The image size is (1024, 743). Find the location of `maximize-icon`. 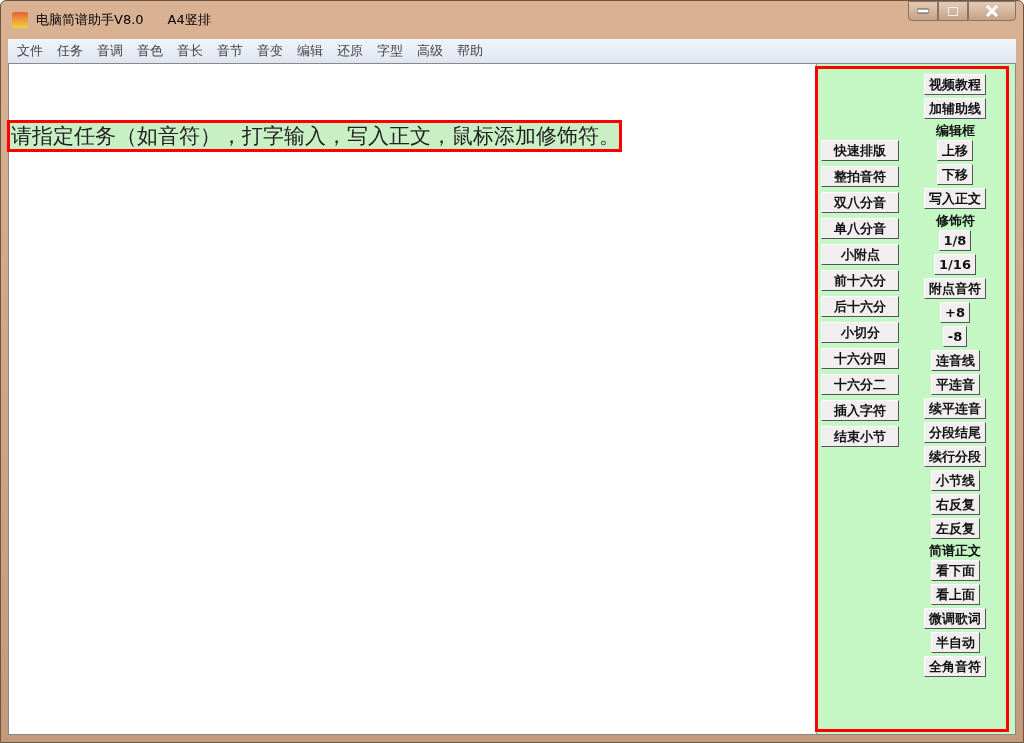

maximize-icon is located at coordinates (953, 11).